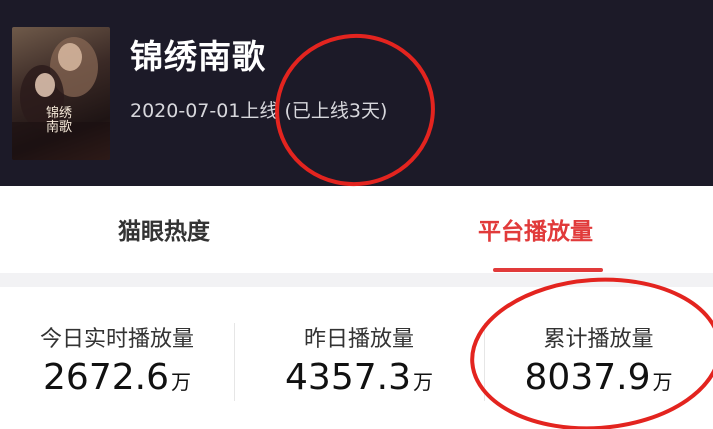 This screenshot has width=713, height=429. I want to click on show-poster-image: 锦绣南歌, so click(61, 93).